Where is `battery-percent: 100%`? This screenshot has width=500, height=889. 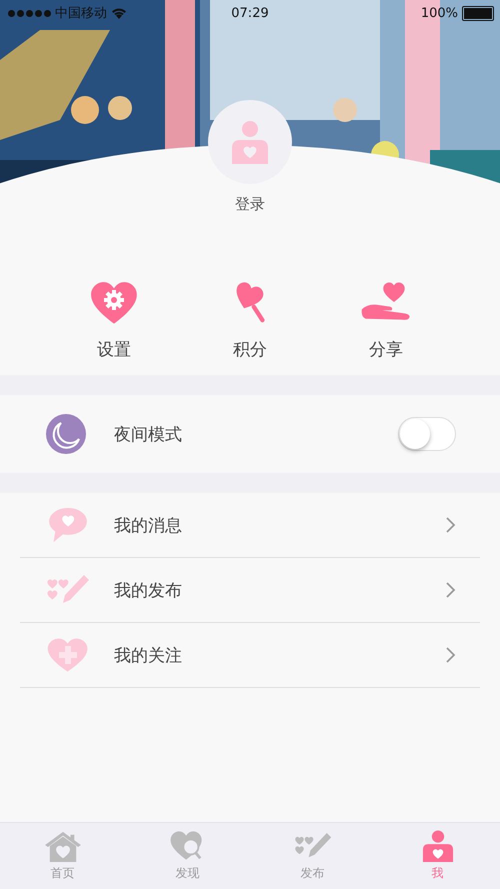
battery-percent: 100% is located at coordinates (439, 13).